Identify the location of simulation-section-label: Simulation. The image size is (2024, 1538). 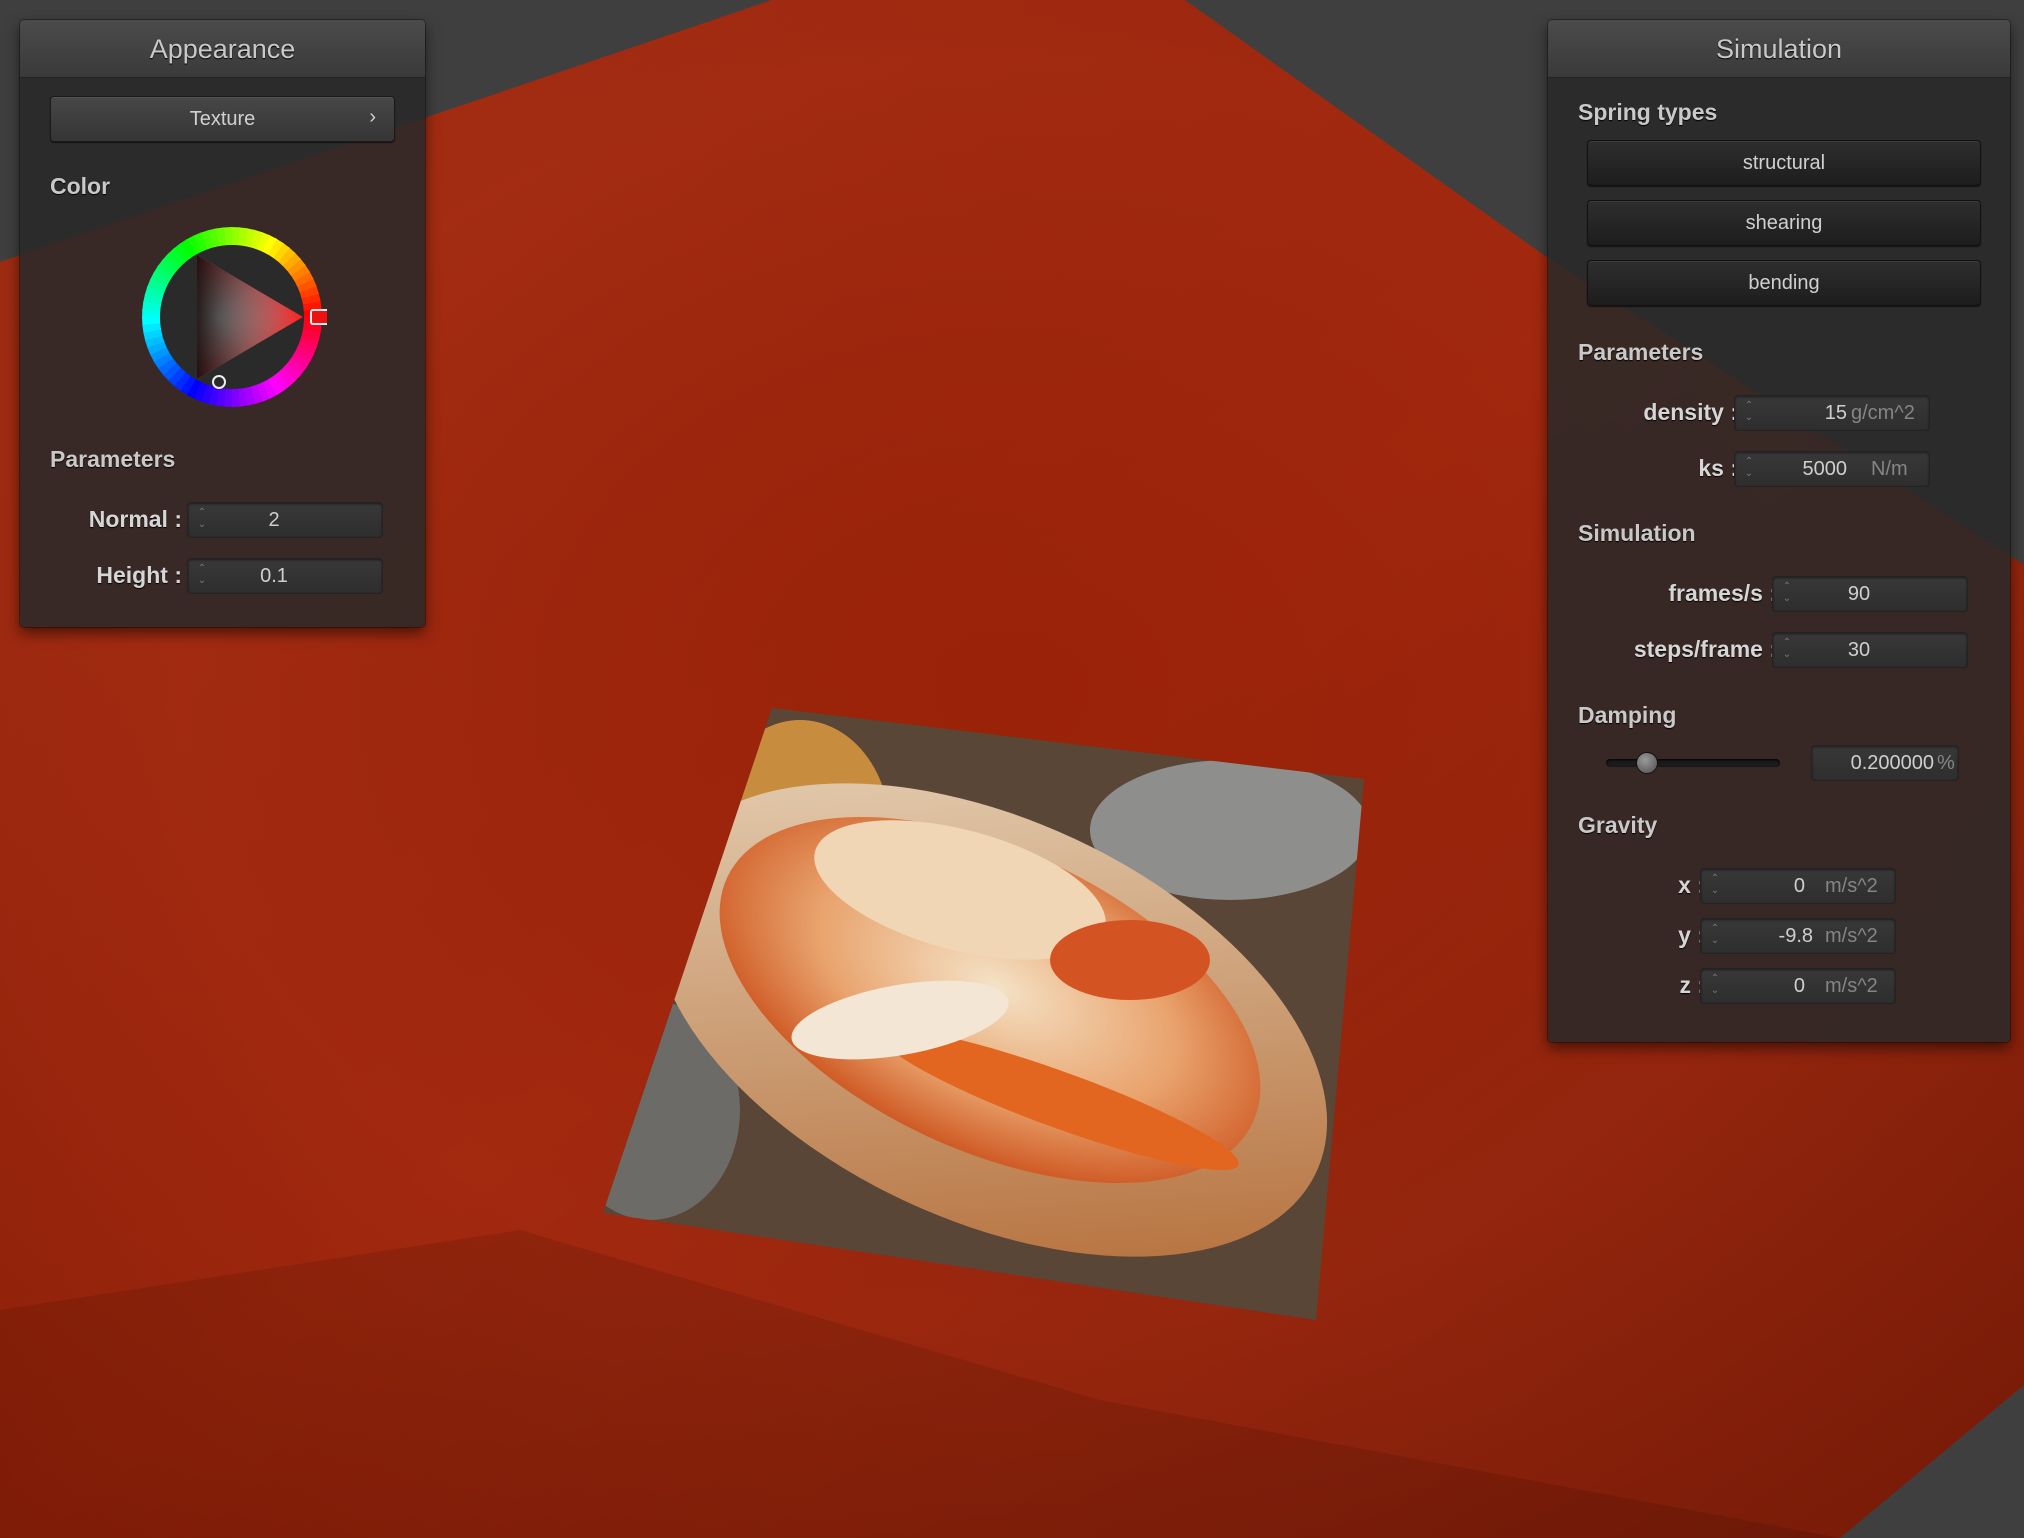
(1637, 533).